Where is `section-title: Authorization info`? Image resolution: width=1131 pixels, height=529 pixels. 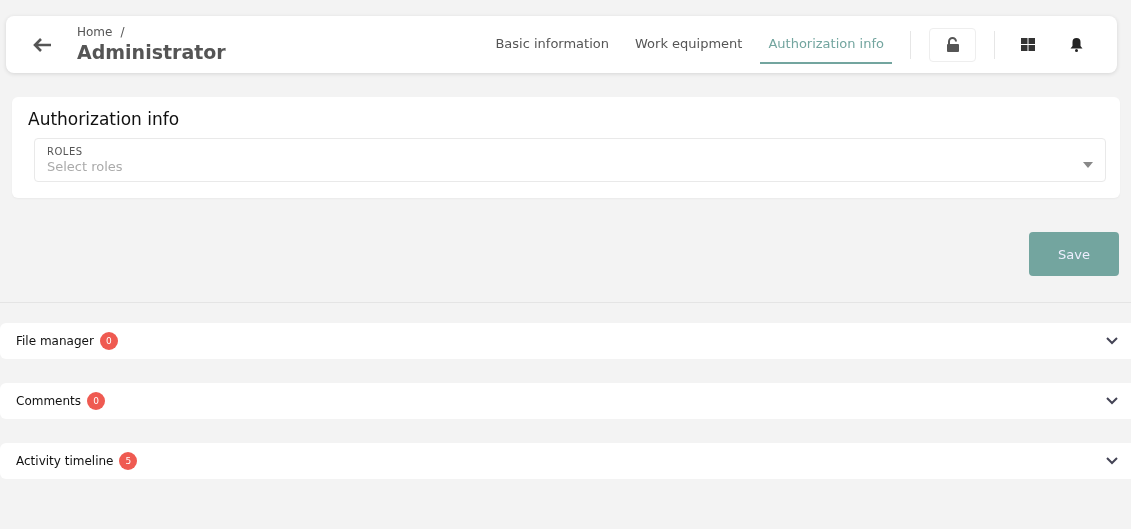
section-title: Authorization info is located at coordinates (104, 119).